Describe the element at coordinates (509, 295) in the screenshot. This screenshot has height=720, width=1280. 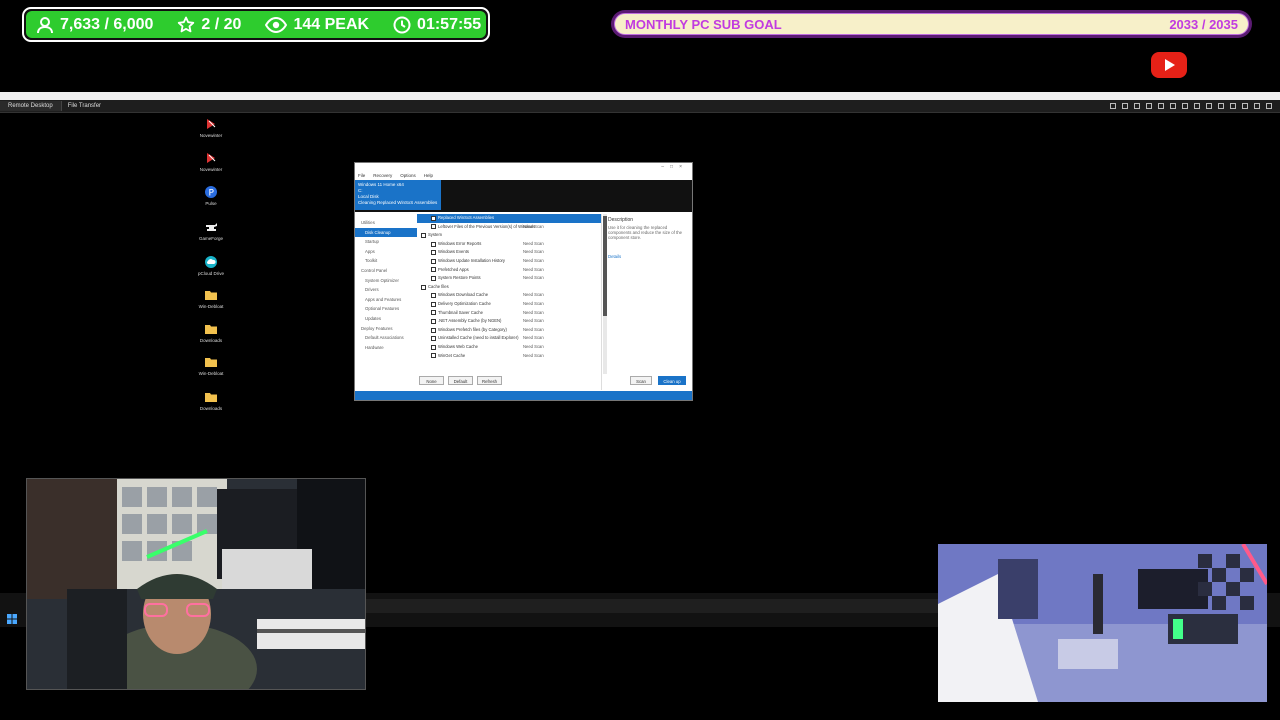
I see `list-item: Windows Download Cache Need Scan` at that location.